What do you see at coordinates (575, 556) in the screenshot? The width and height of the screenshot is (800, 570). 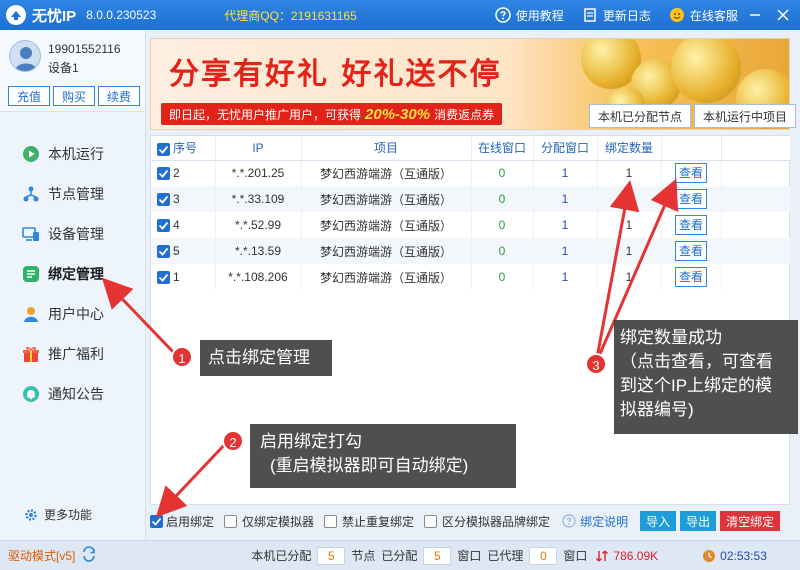 I see `window2-label: 窗口` at bounding box center [575, 556].